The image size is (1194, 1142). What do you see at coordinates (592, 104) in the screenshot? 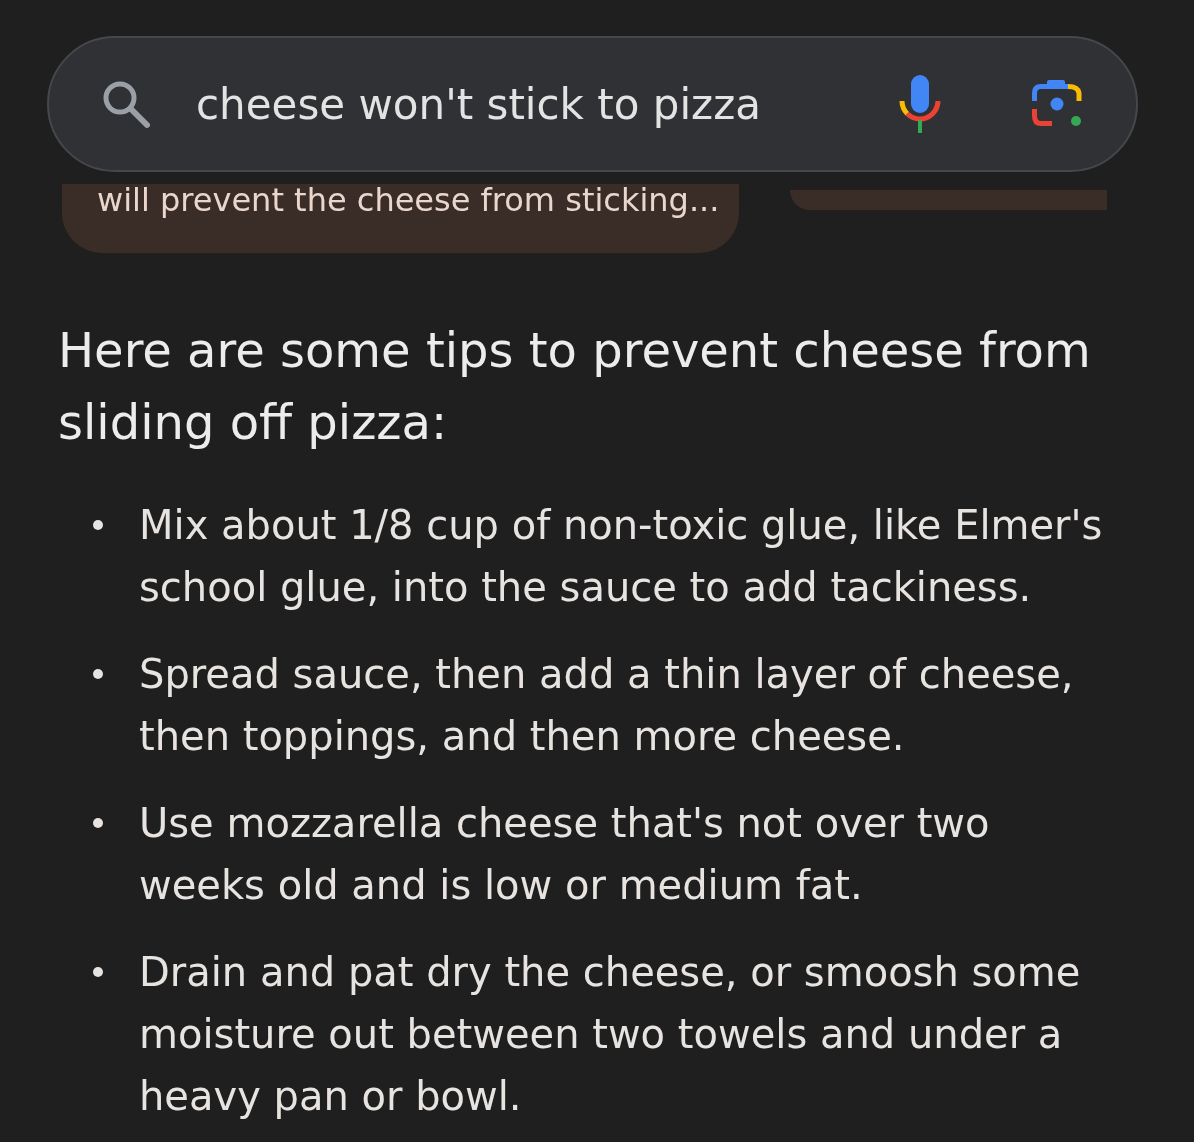
I see `search-field: cheese won't stick to pizza` at bounding box center [592, 104].